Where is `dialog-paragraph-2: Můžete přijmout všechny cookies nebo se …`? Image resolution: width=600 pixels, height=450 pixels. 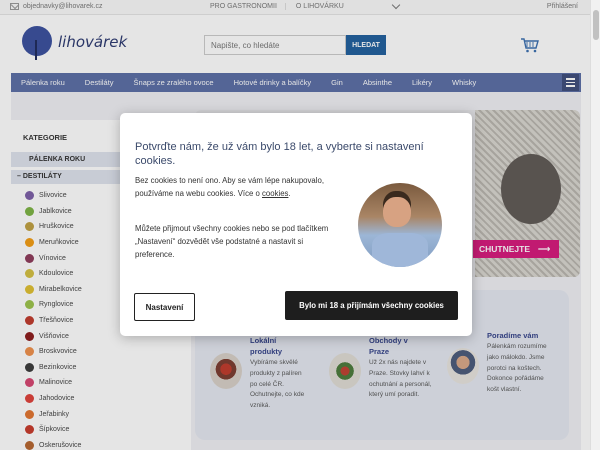
dialog-paragraph-2: Můžete přijmout všechny cookies nebo se … is located at coordinates (232, 241).